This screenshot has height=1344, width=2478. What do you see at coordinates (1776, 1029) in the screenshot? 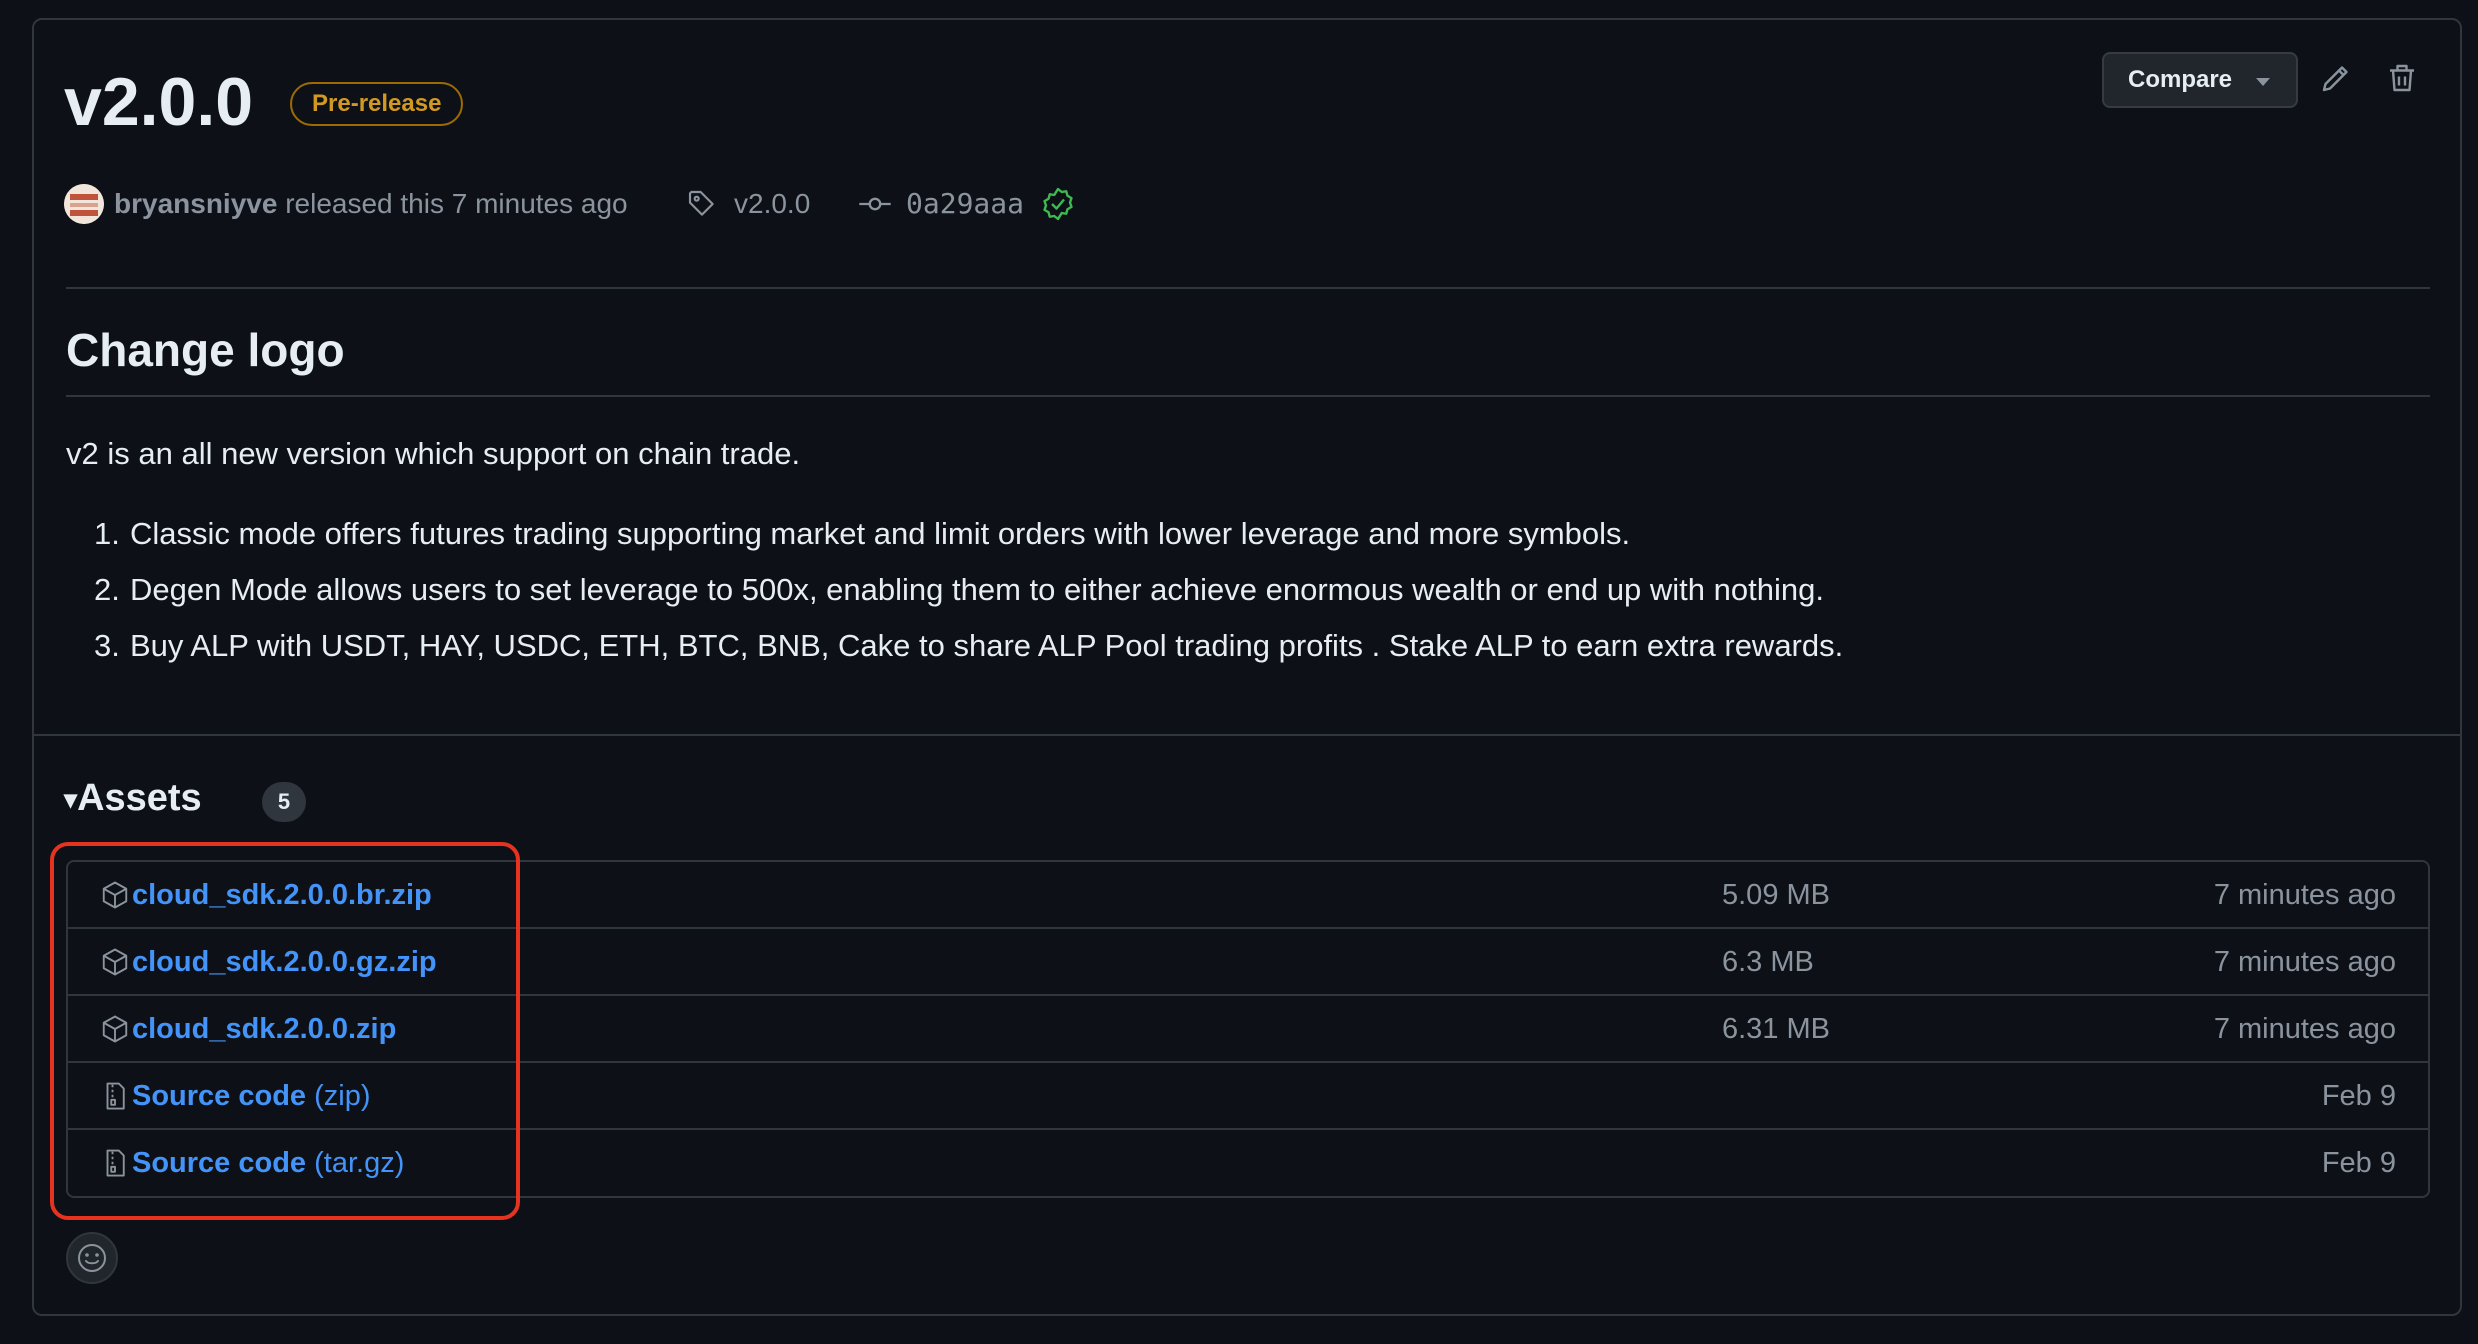
I see `asset-size: 6.31 MB` at bounding box center [1776, 1029].